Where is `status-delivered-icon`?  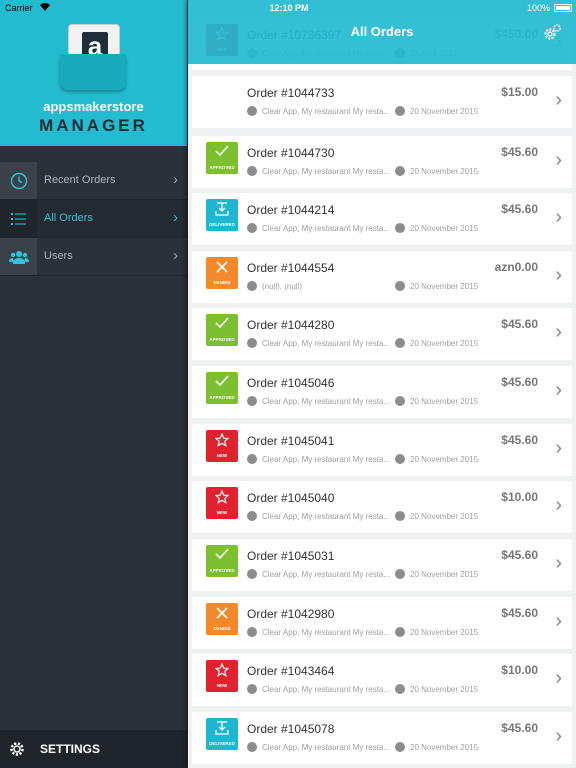
status-delivered-icon is located at coordinates (222, 730).